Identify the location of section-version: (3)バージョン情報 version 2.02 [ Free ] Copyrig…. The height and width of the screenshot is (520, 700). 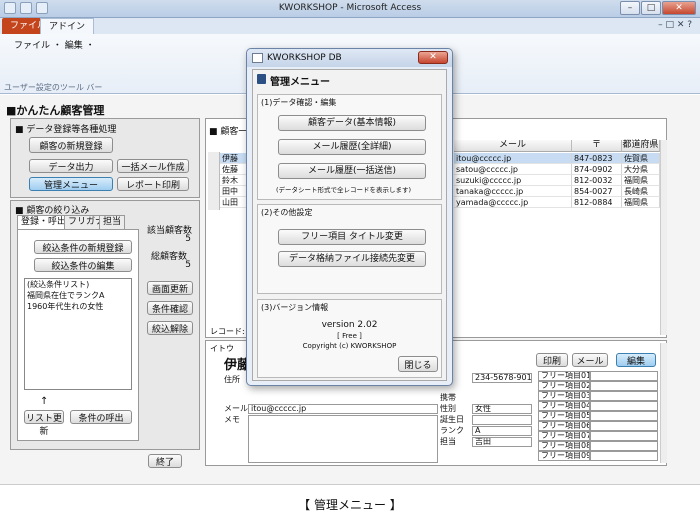
(349, 338).